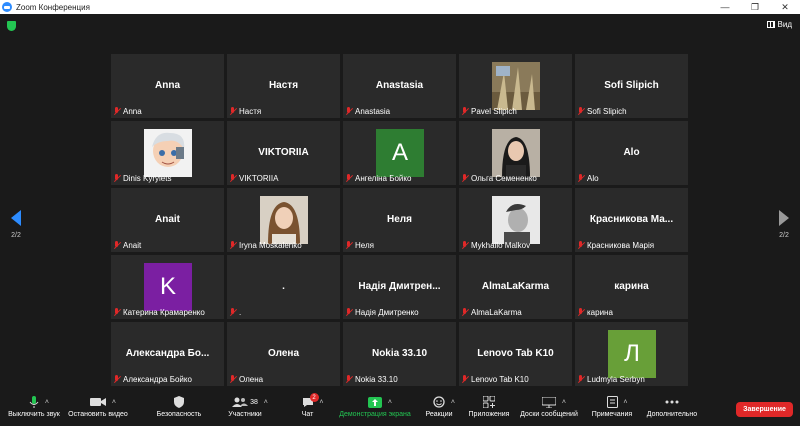 Image resolution: width=800 pixels, height=426 pixels. What do you see at coordinates (164, 312) in the screenshot?
I see `tile-label: Катерина Крамаренко` at bounding box center [164, 312].